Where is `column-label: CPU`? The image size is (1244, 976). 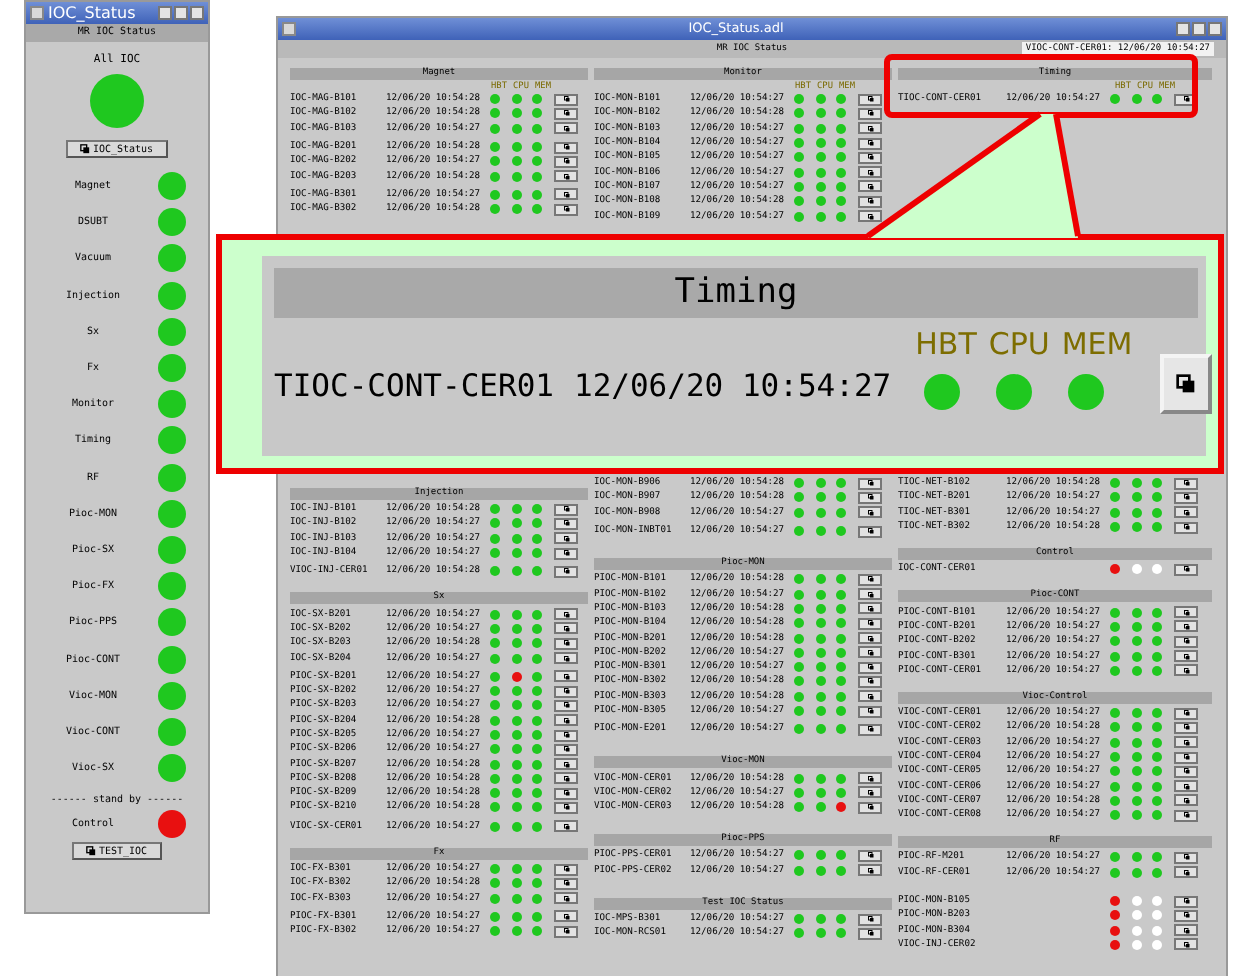 column-label: CPU is located at coordinates (1019, 344).